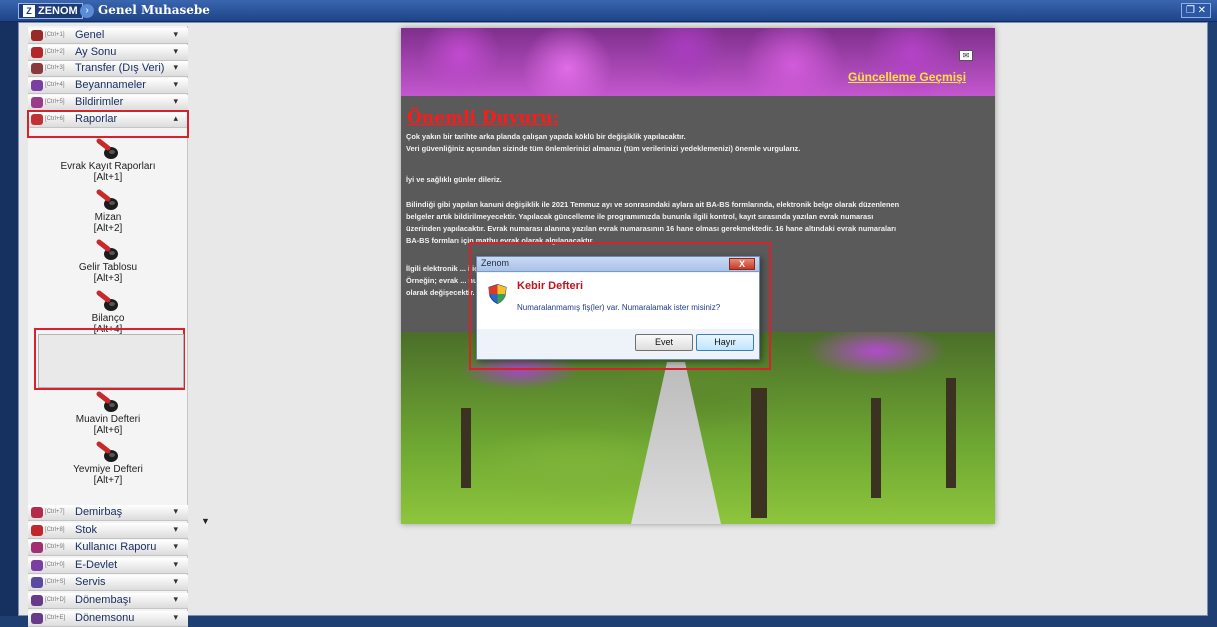  Describe the element at coordinates (1196, 10) in the screenshot. I see `window-restore-close-buttons: ❐ ✕` at that location.